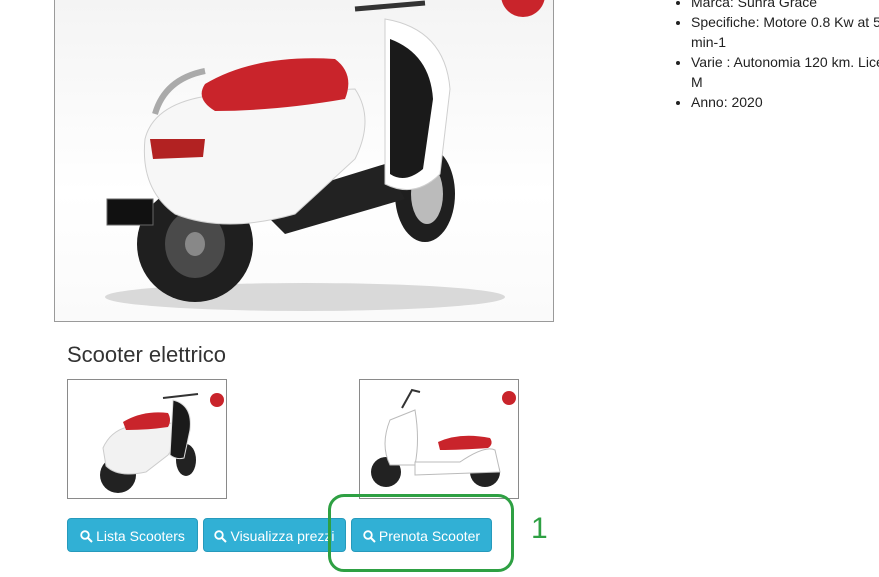  Describe the element at coordinates (282, 536) in the screenshot. I see `view-prices-label: Visualizza prezzi` at that location.